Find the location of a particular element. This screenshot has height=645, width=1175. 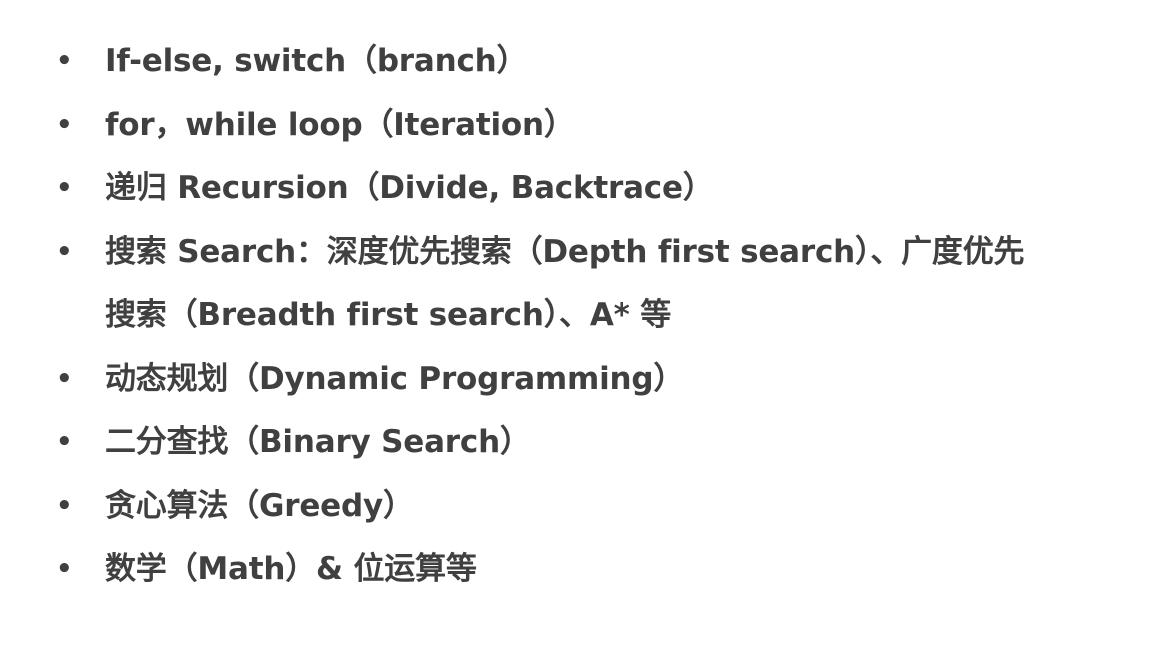

list-item: • 动态规划（Dynamic Programming） is located at coordinates (596, 380).